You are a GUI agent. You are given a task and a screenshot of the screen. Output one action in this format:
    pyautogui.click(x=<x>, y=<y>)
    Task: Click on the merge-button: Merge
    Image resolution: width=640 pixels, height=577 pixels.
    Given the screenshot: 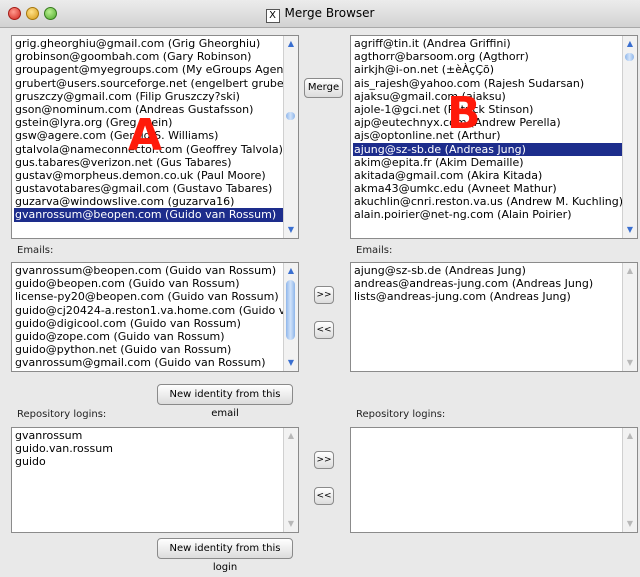 What is the action you would take?
    pyautogui.click(x=323, y=88)
    